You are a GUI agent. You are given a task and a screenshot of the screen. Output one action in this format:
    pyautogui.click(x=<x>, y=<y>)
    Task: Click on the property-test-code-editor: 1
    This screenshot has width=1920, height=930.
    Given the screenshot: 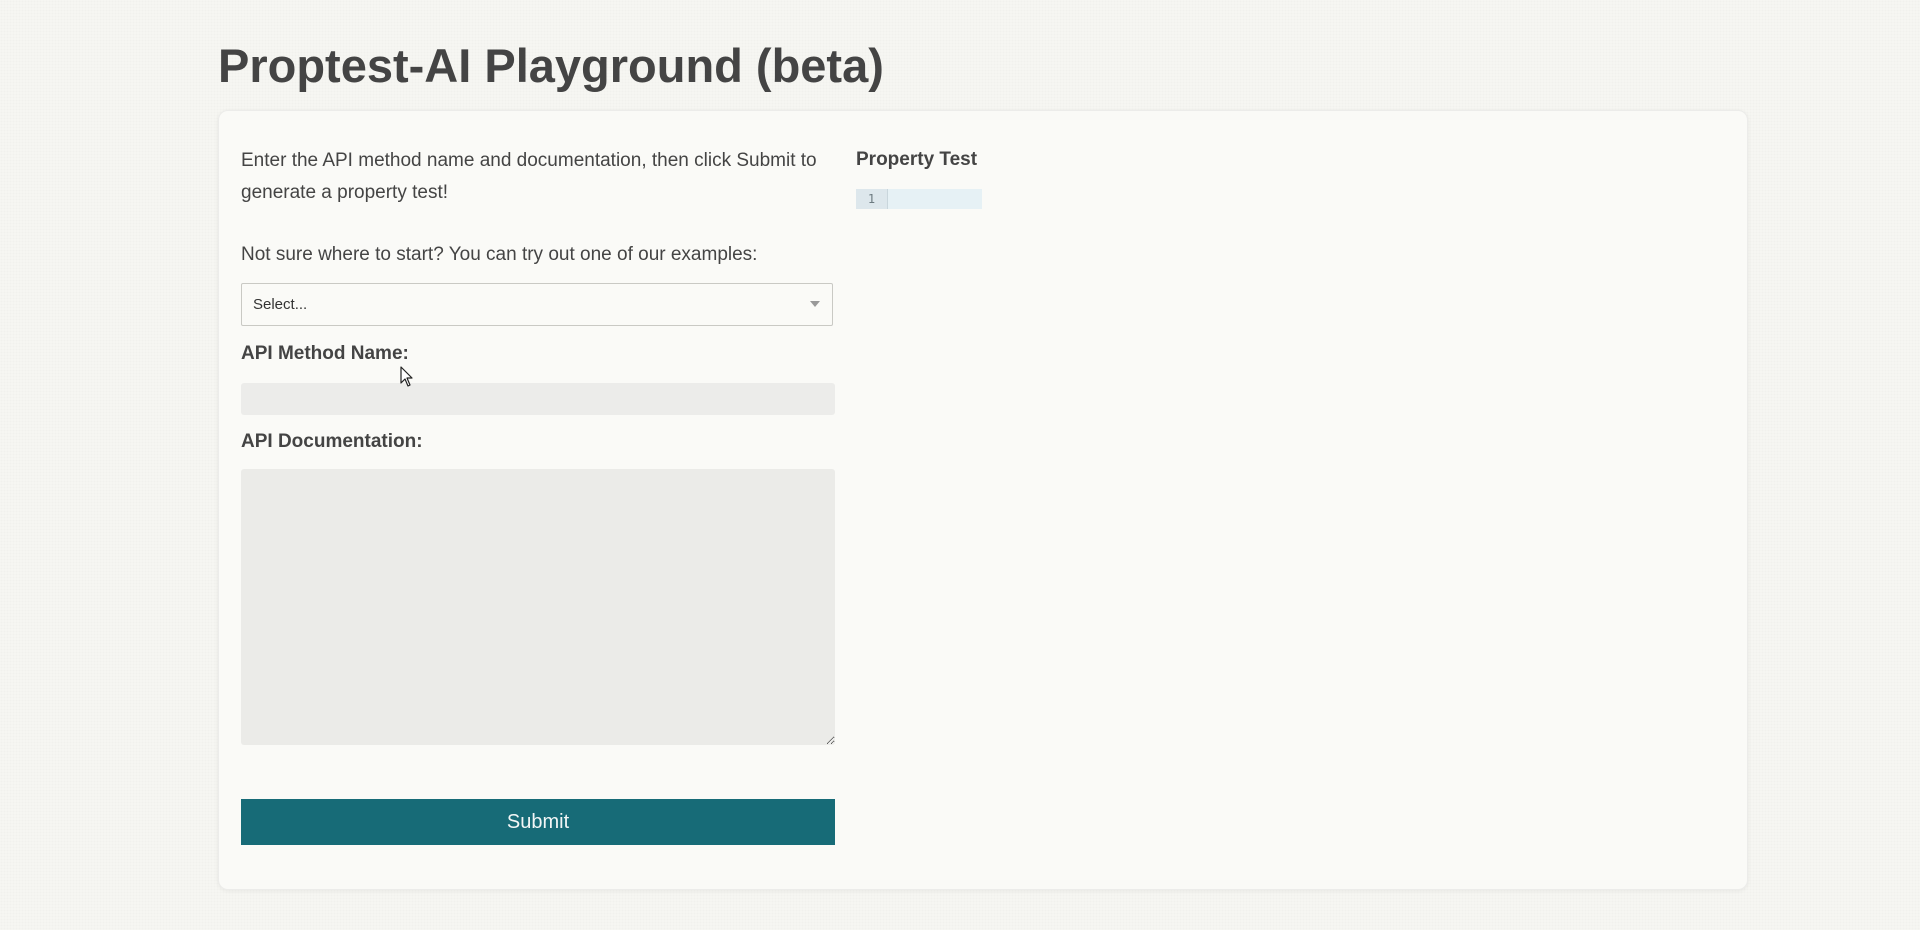 What is the action you would take?
    pyautogui.click(x=919, y=199)
    